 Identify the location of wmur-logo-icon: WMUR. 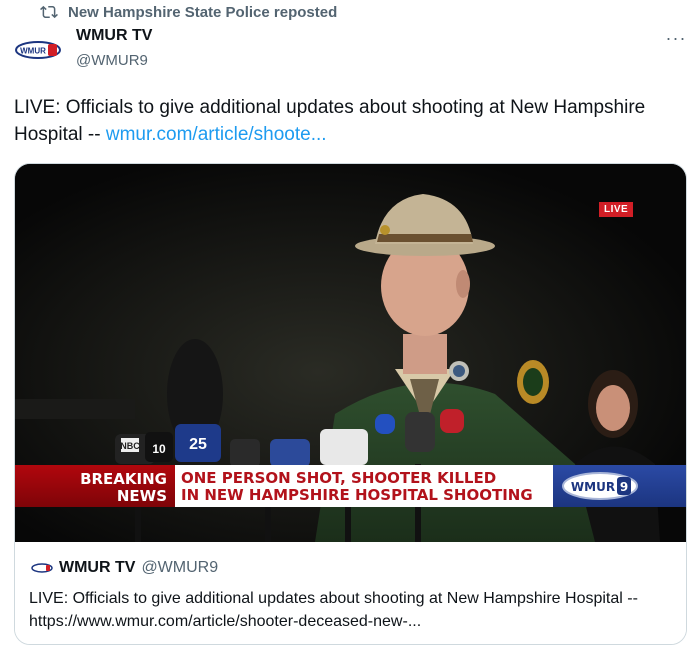
(38, 50).